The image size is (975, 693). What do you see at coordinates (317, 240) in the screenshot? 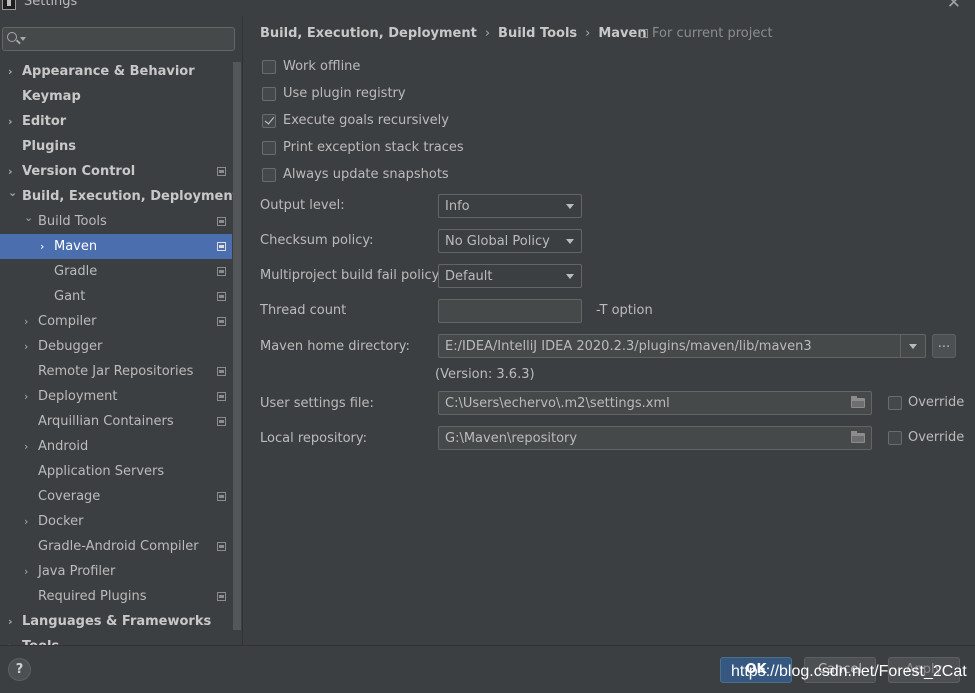
I see `checksum-policy-label: Checksum policy:` at bounding box center [317, 240].